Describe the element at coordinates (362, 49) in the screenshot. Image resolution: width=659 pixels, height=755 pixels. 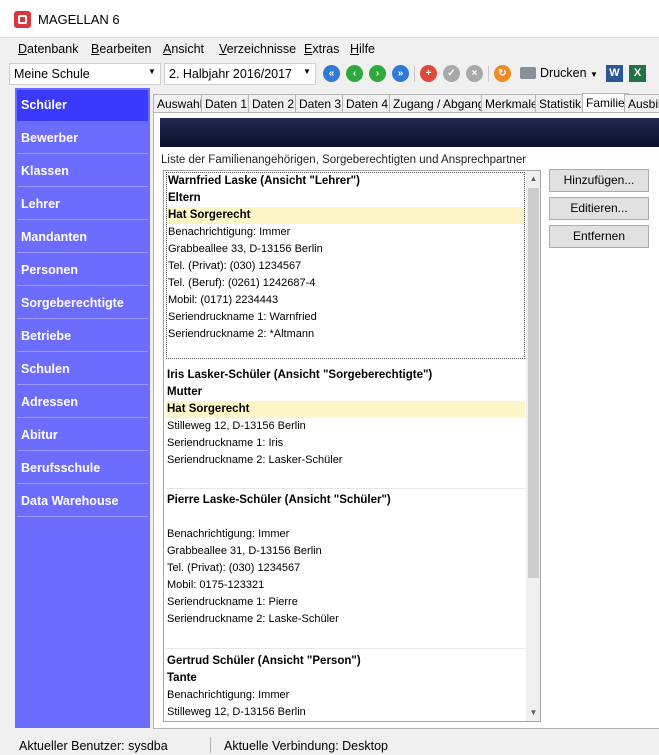
I see `menu-hilfe: Hilfe` at that location.